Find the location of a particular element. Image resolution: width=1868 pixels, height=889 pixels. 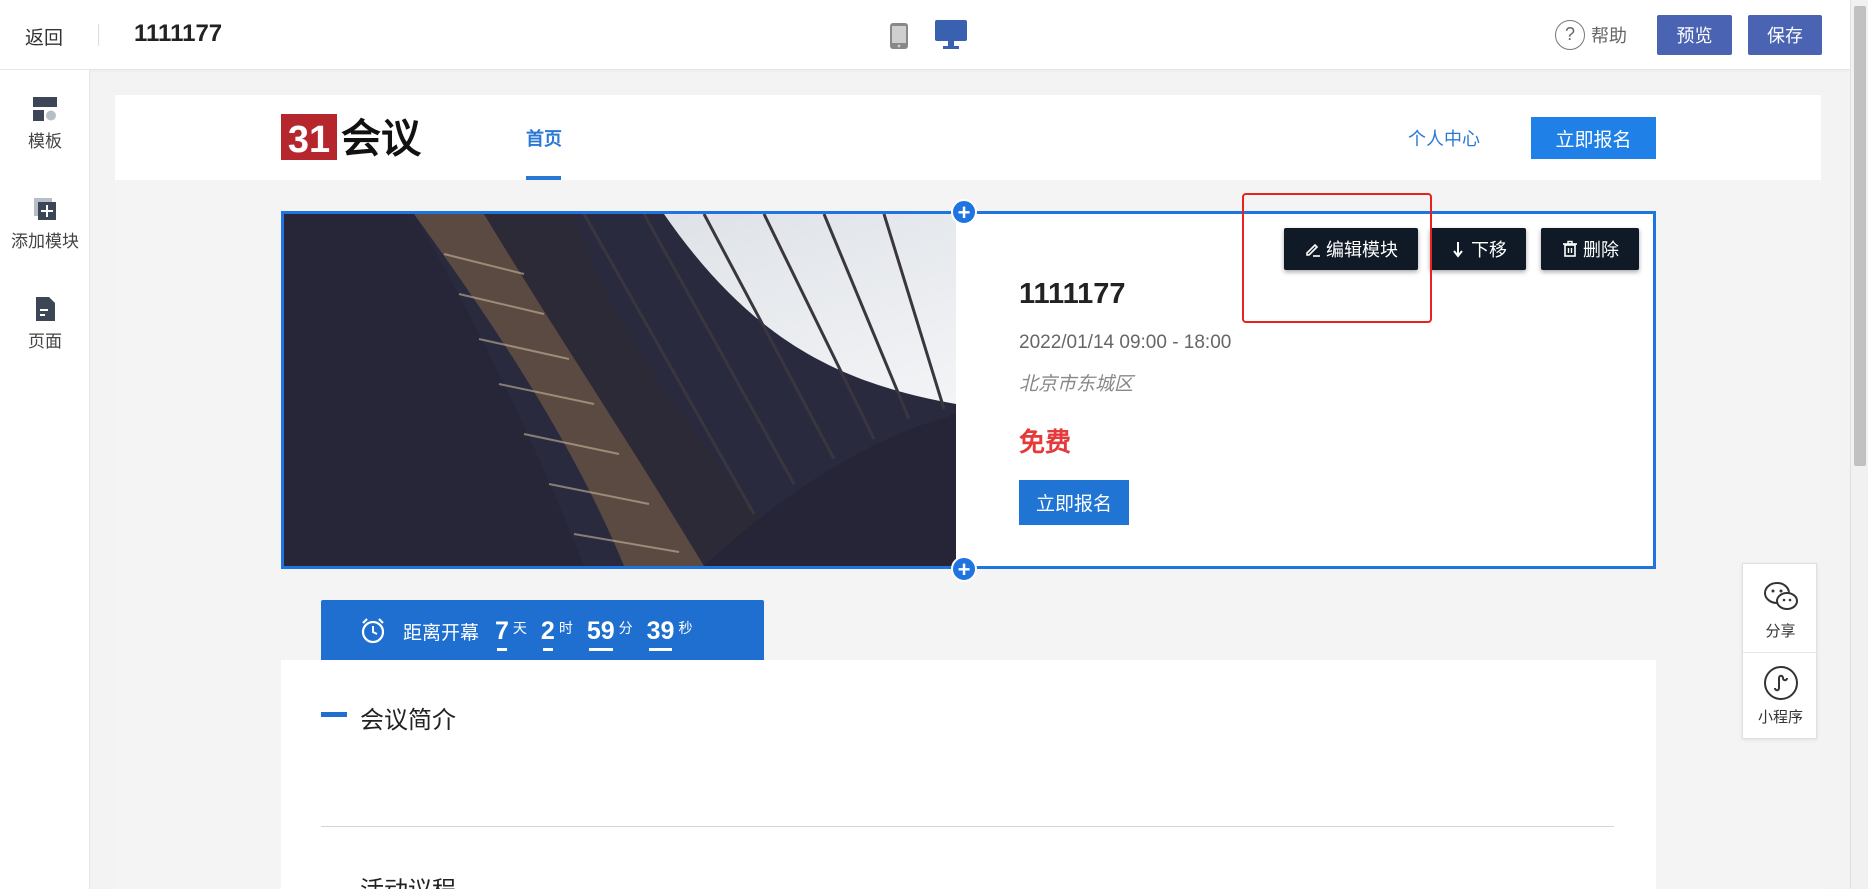

intro-title: 会议简介 is located at coordinates (408, 720).